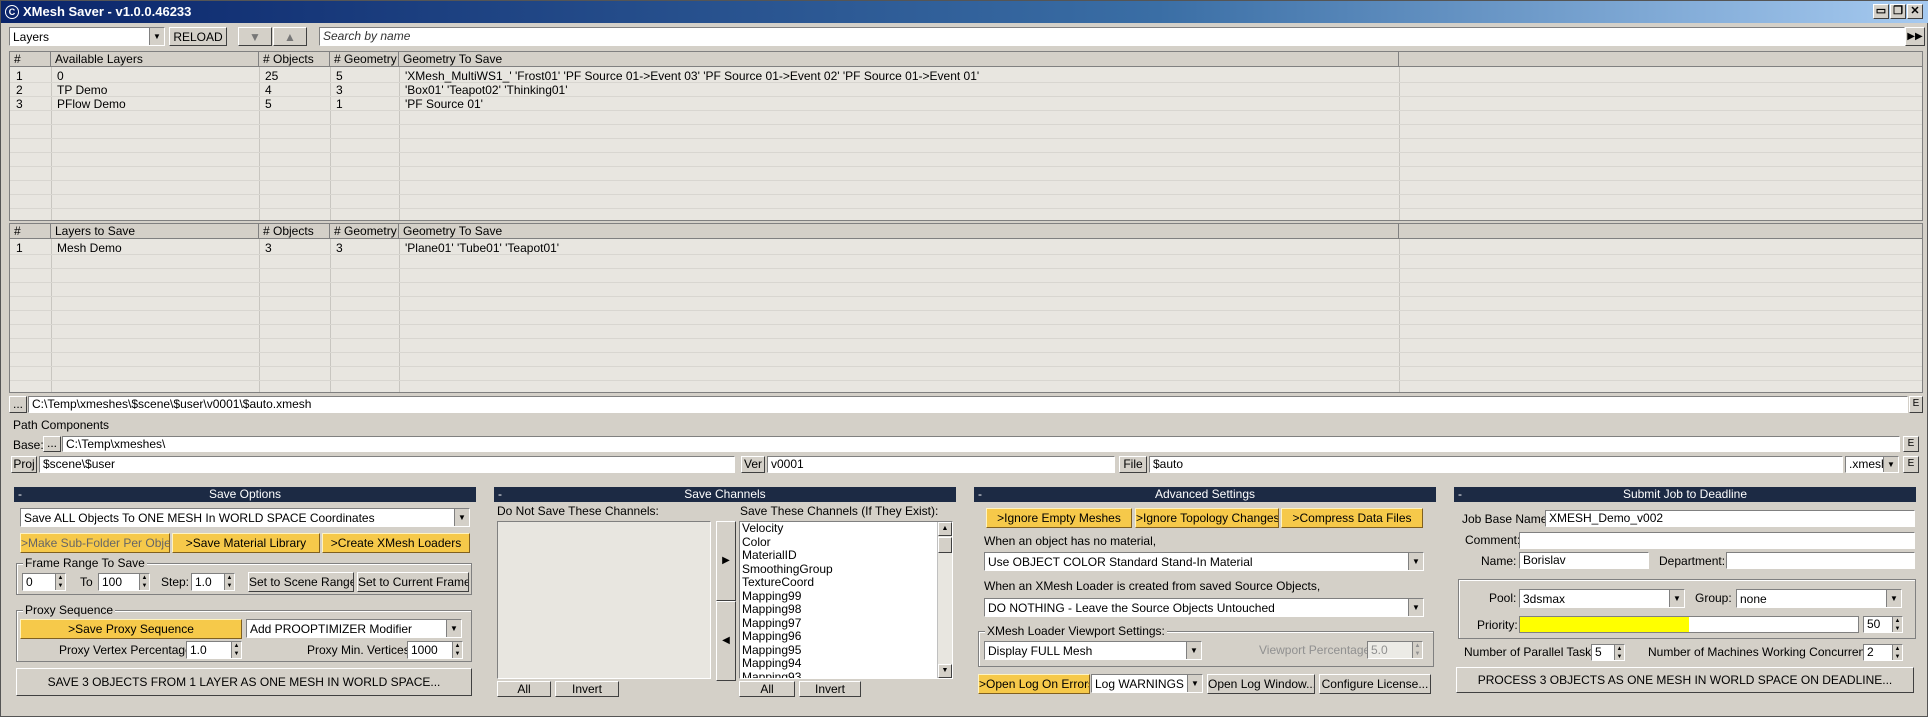 This screenshot has height=717, width=1928. What do you see at coordinates (1133, 464) in the screenshot?
I see `file-button: File` at bounding box center [1133, 464].